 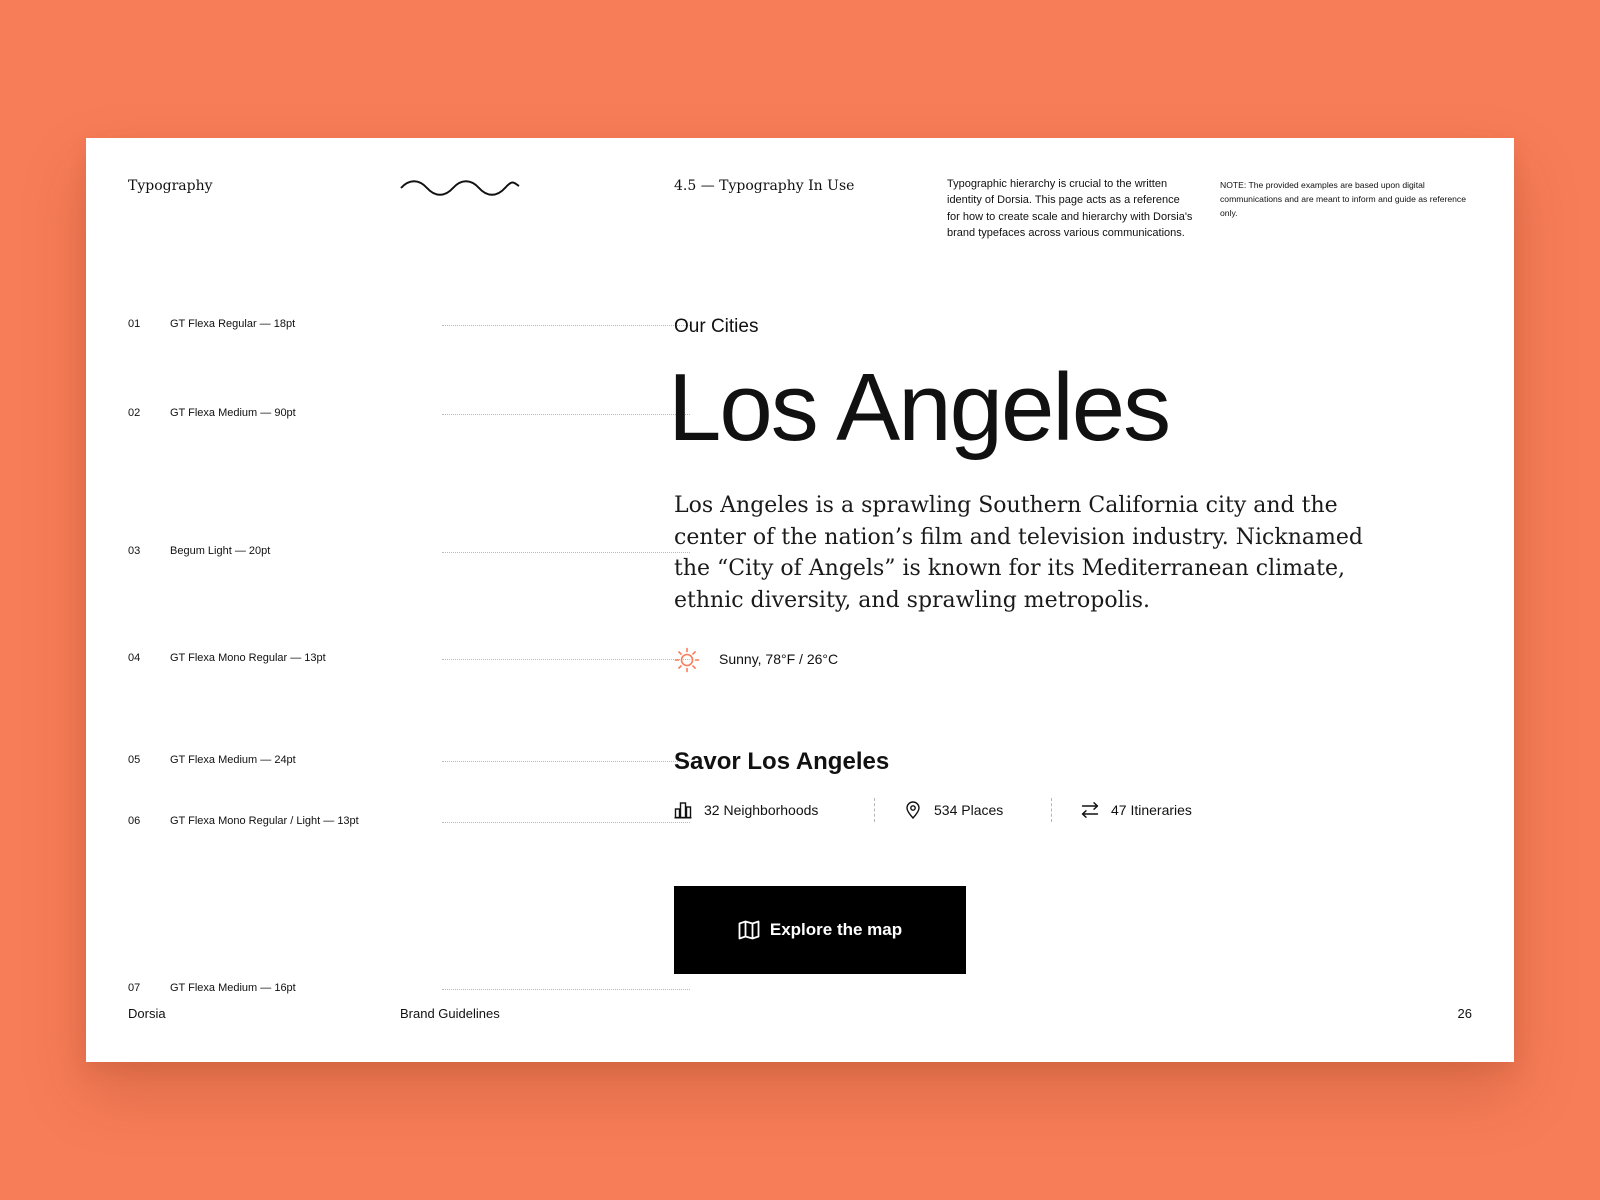 I want to click on footer-document-title: Brand Guidelines, so click(x=450, y=1013).